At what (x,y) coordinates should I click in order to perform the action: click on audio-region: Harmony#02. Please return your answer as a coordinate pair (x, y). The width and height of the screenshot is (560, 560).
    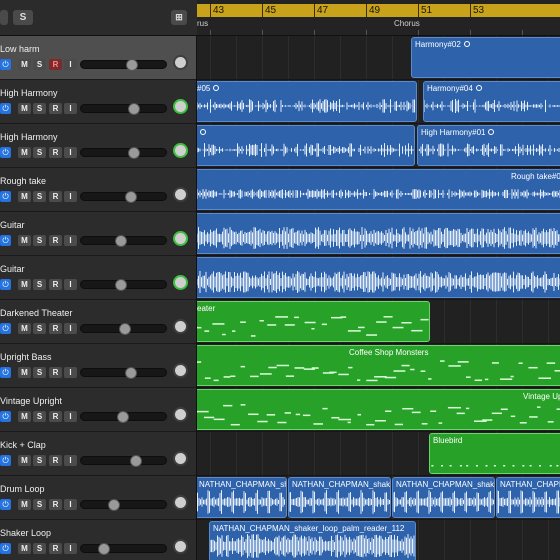
    Looking at the image, I should click on (485, 57).